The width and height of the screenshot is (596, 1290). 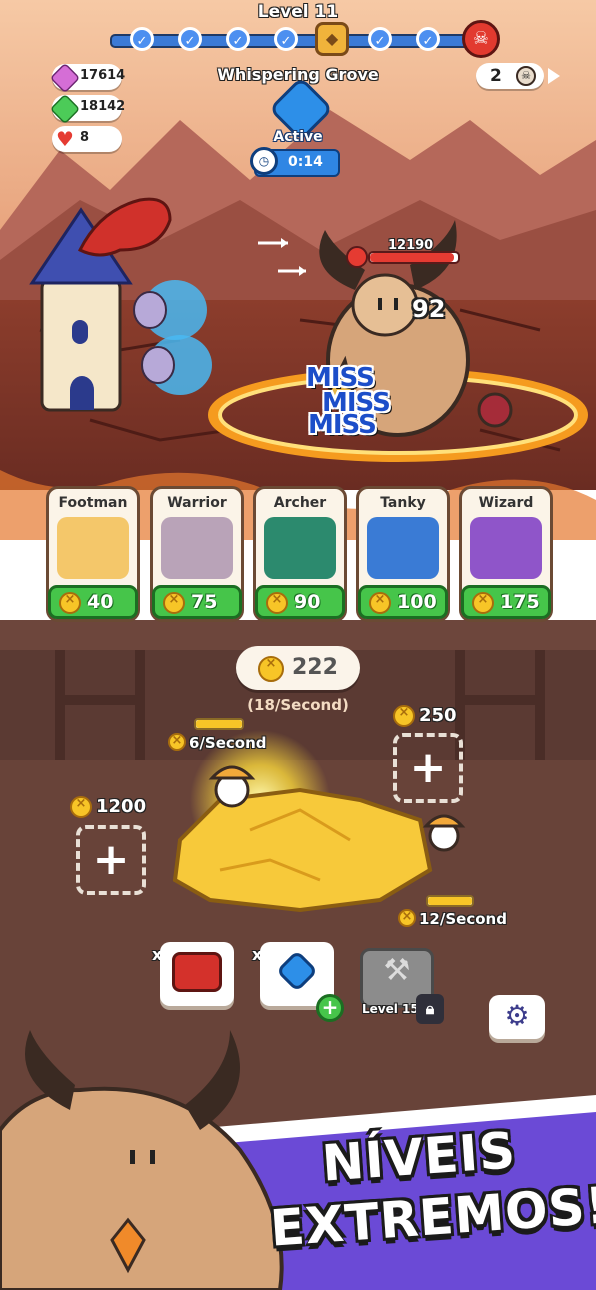 I want to click on boss-health-fill, so click(x=412, y=257).